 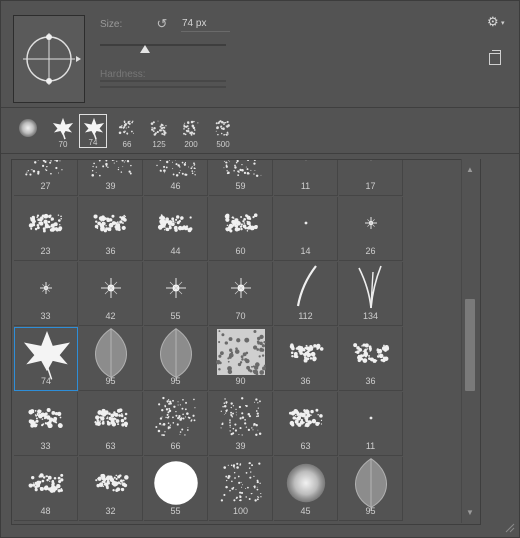 What do you see at coordinates (241, 489) in the screenshot?
I see `brush-cell: 100` at bounding box center [241, 489].